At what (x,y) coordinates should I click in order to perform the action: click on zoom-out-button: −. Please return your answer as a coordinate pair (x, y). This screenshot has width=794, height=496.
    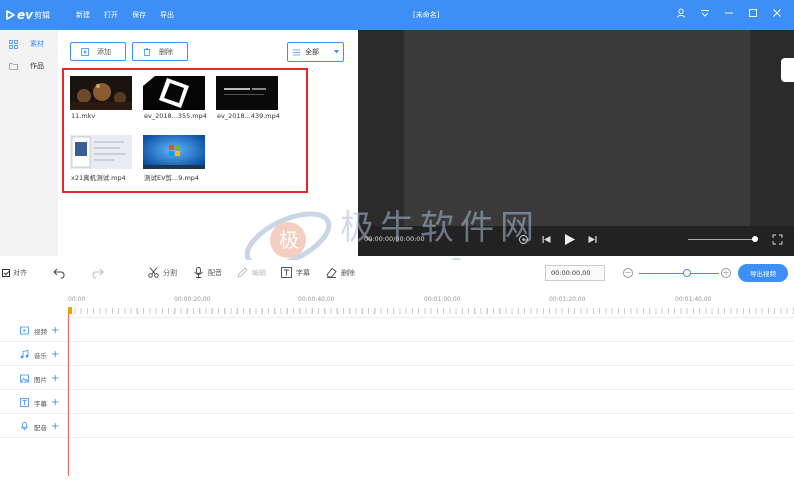
    Looking at the image, I should click on (628, 273).